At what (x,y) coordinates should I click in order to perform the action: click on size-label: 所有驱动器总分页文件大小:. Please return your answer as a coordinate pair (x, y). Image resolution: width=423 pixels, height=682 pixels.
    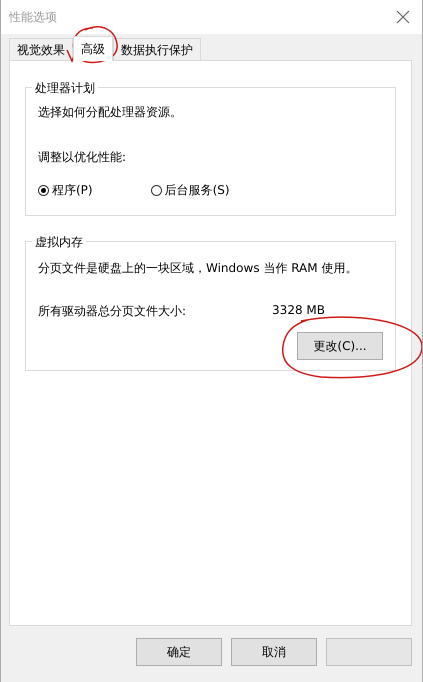
    Looking at the image, I should click on (112, 311).